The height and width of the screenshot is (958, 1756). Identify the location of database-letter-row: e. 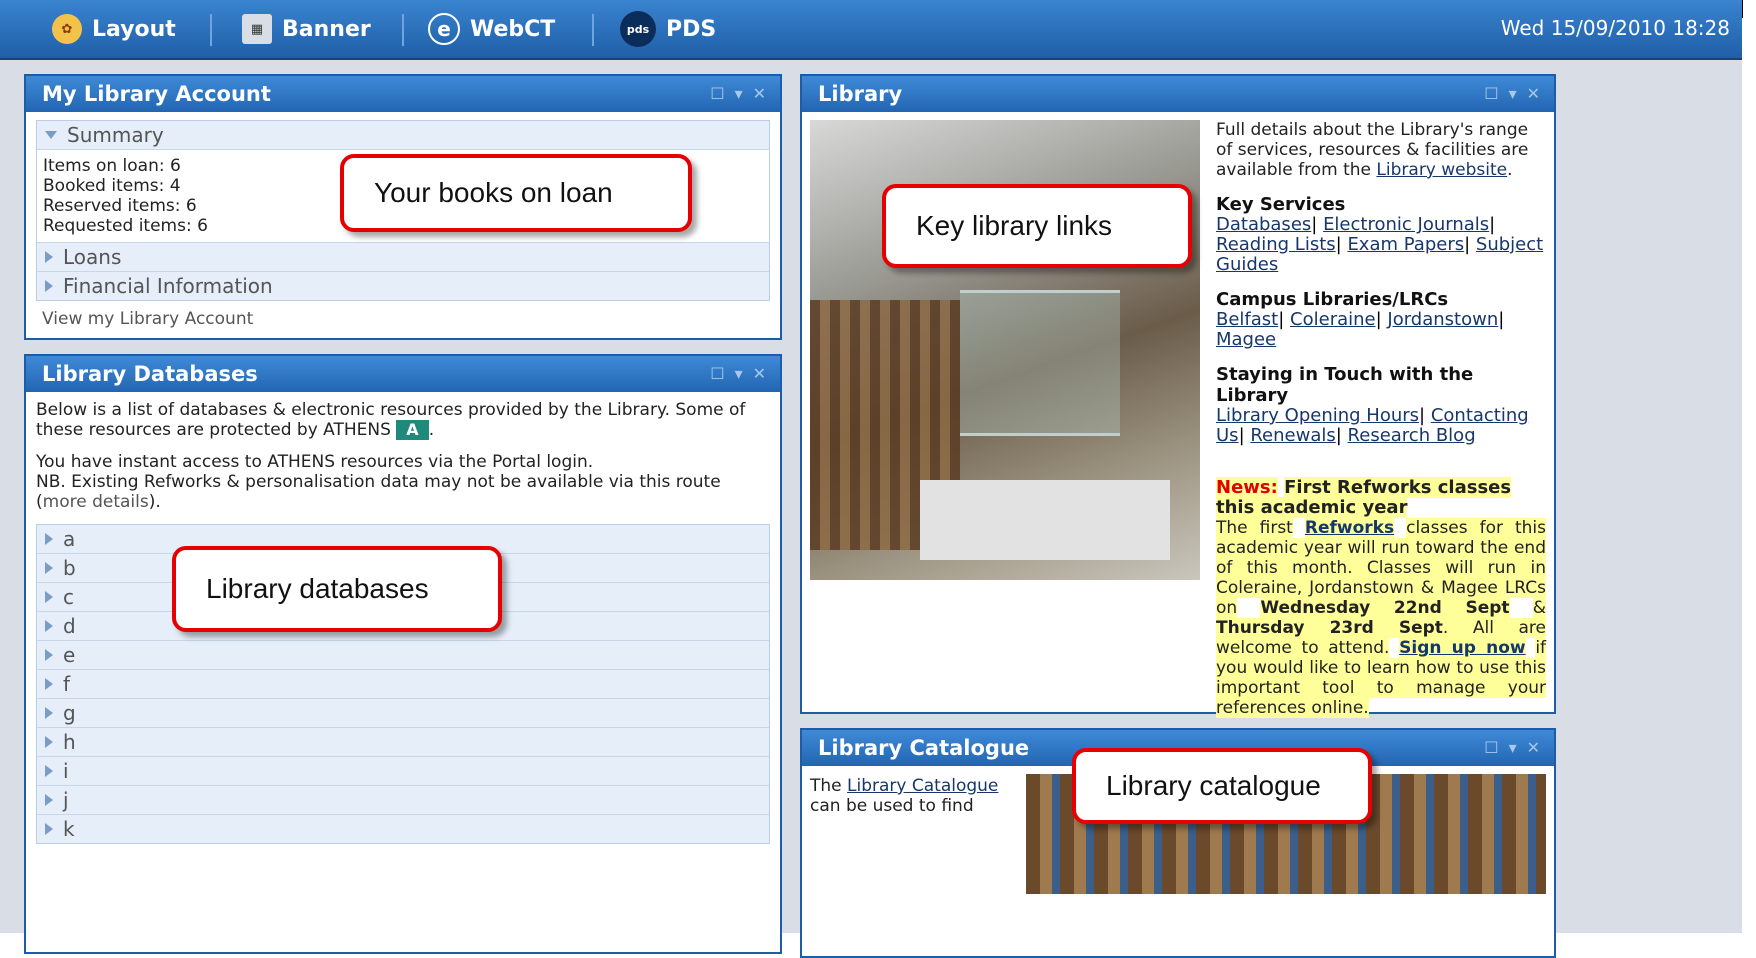
(403, 654).